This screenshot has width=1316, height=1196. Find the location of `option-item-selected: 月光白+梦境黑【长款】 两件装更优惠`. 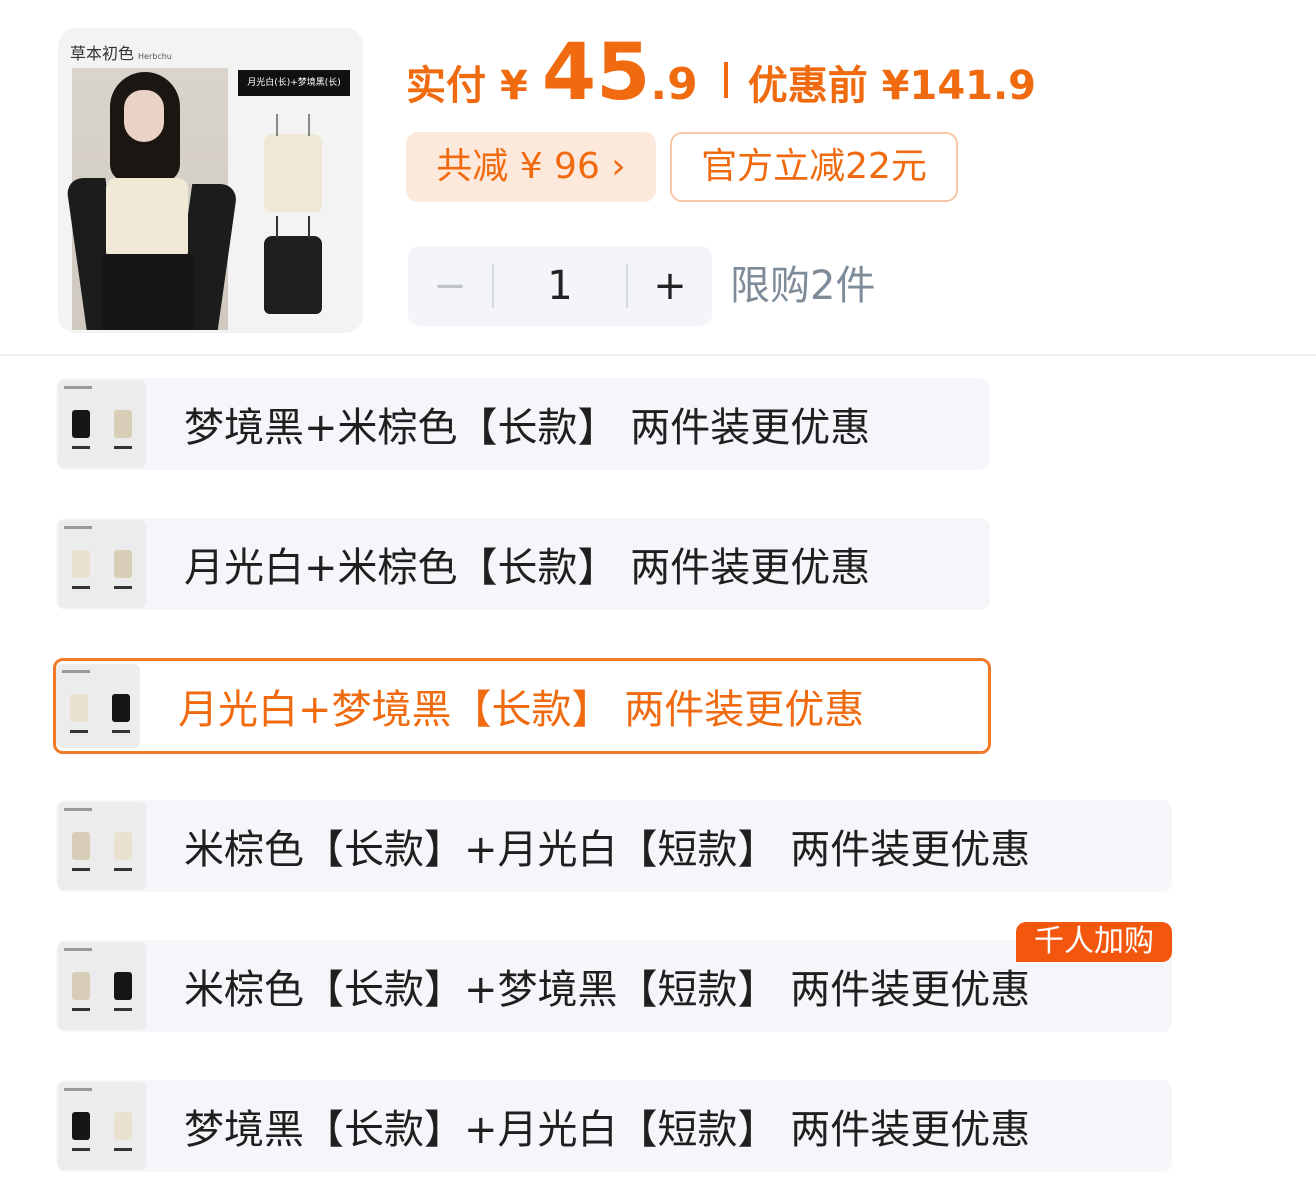

option-item-selected: 月光白+梦境黑【长款】 两件装更优惠 is located at coordinates (522, 706).